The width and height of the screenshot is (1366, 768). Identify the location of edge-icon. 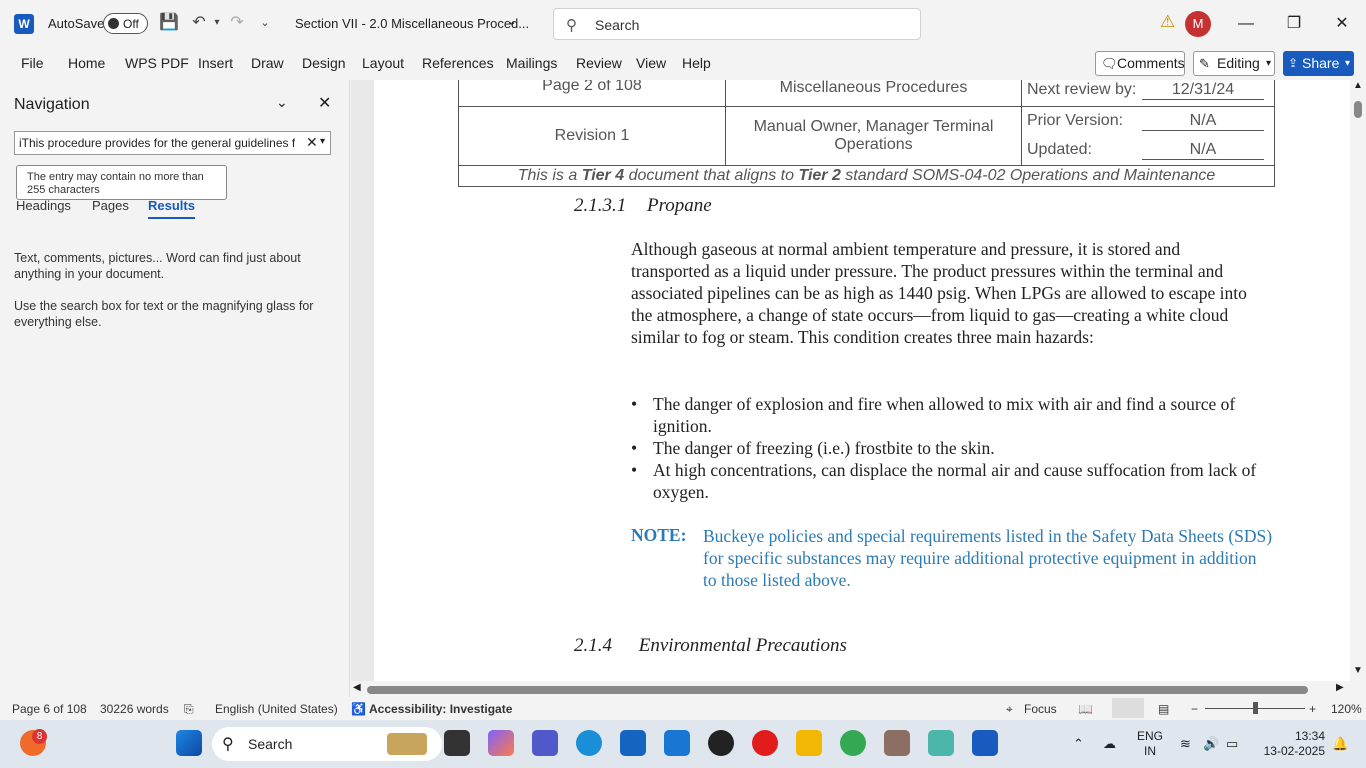
(589, 743).